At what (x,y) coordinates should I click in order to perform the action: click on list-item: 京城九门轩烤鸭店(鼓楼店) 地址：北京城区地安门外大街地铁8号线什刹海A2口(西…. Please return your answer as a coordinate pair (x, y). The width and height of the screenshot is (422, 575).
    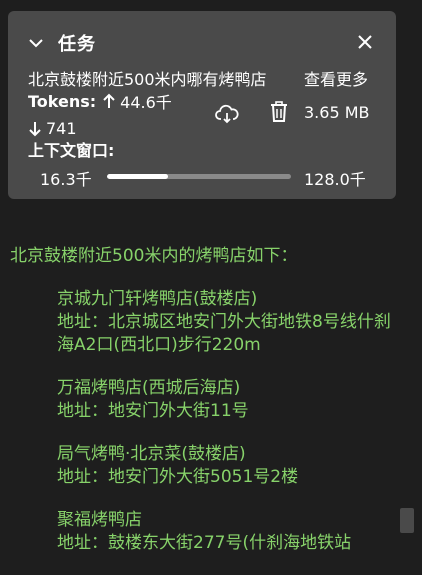
    Looking at the image, I should click on (226, 322).